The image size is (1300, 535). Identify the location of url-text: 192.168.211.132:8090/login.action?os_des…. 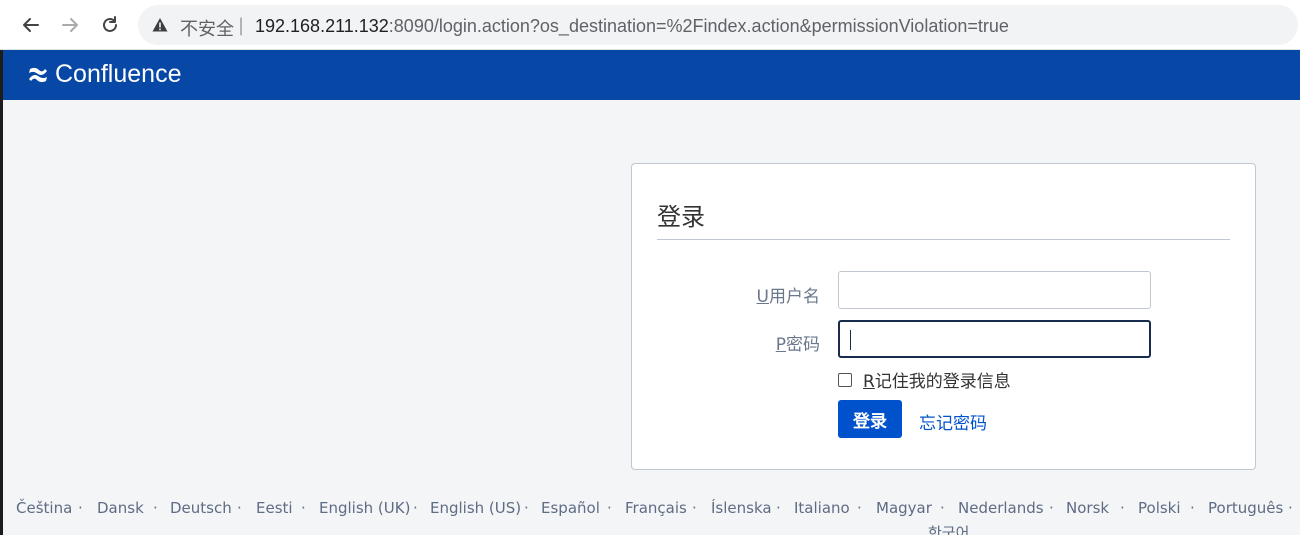
(632, 26).